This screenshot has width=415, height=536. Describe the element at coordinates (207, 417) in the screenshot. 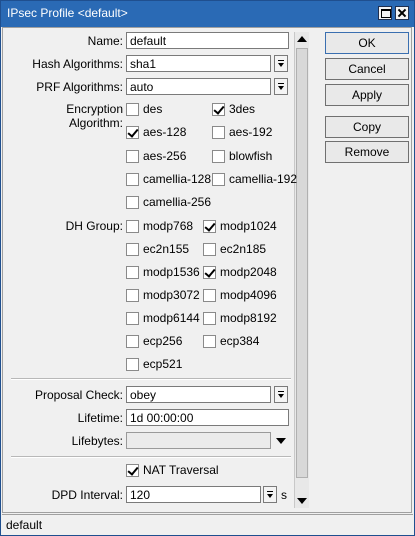

I see `lifetime-field: 1d 00:00:00` at that location.